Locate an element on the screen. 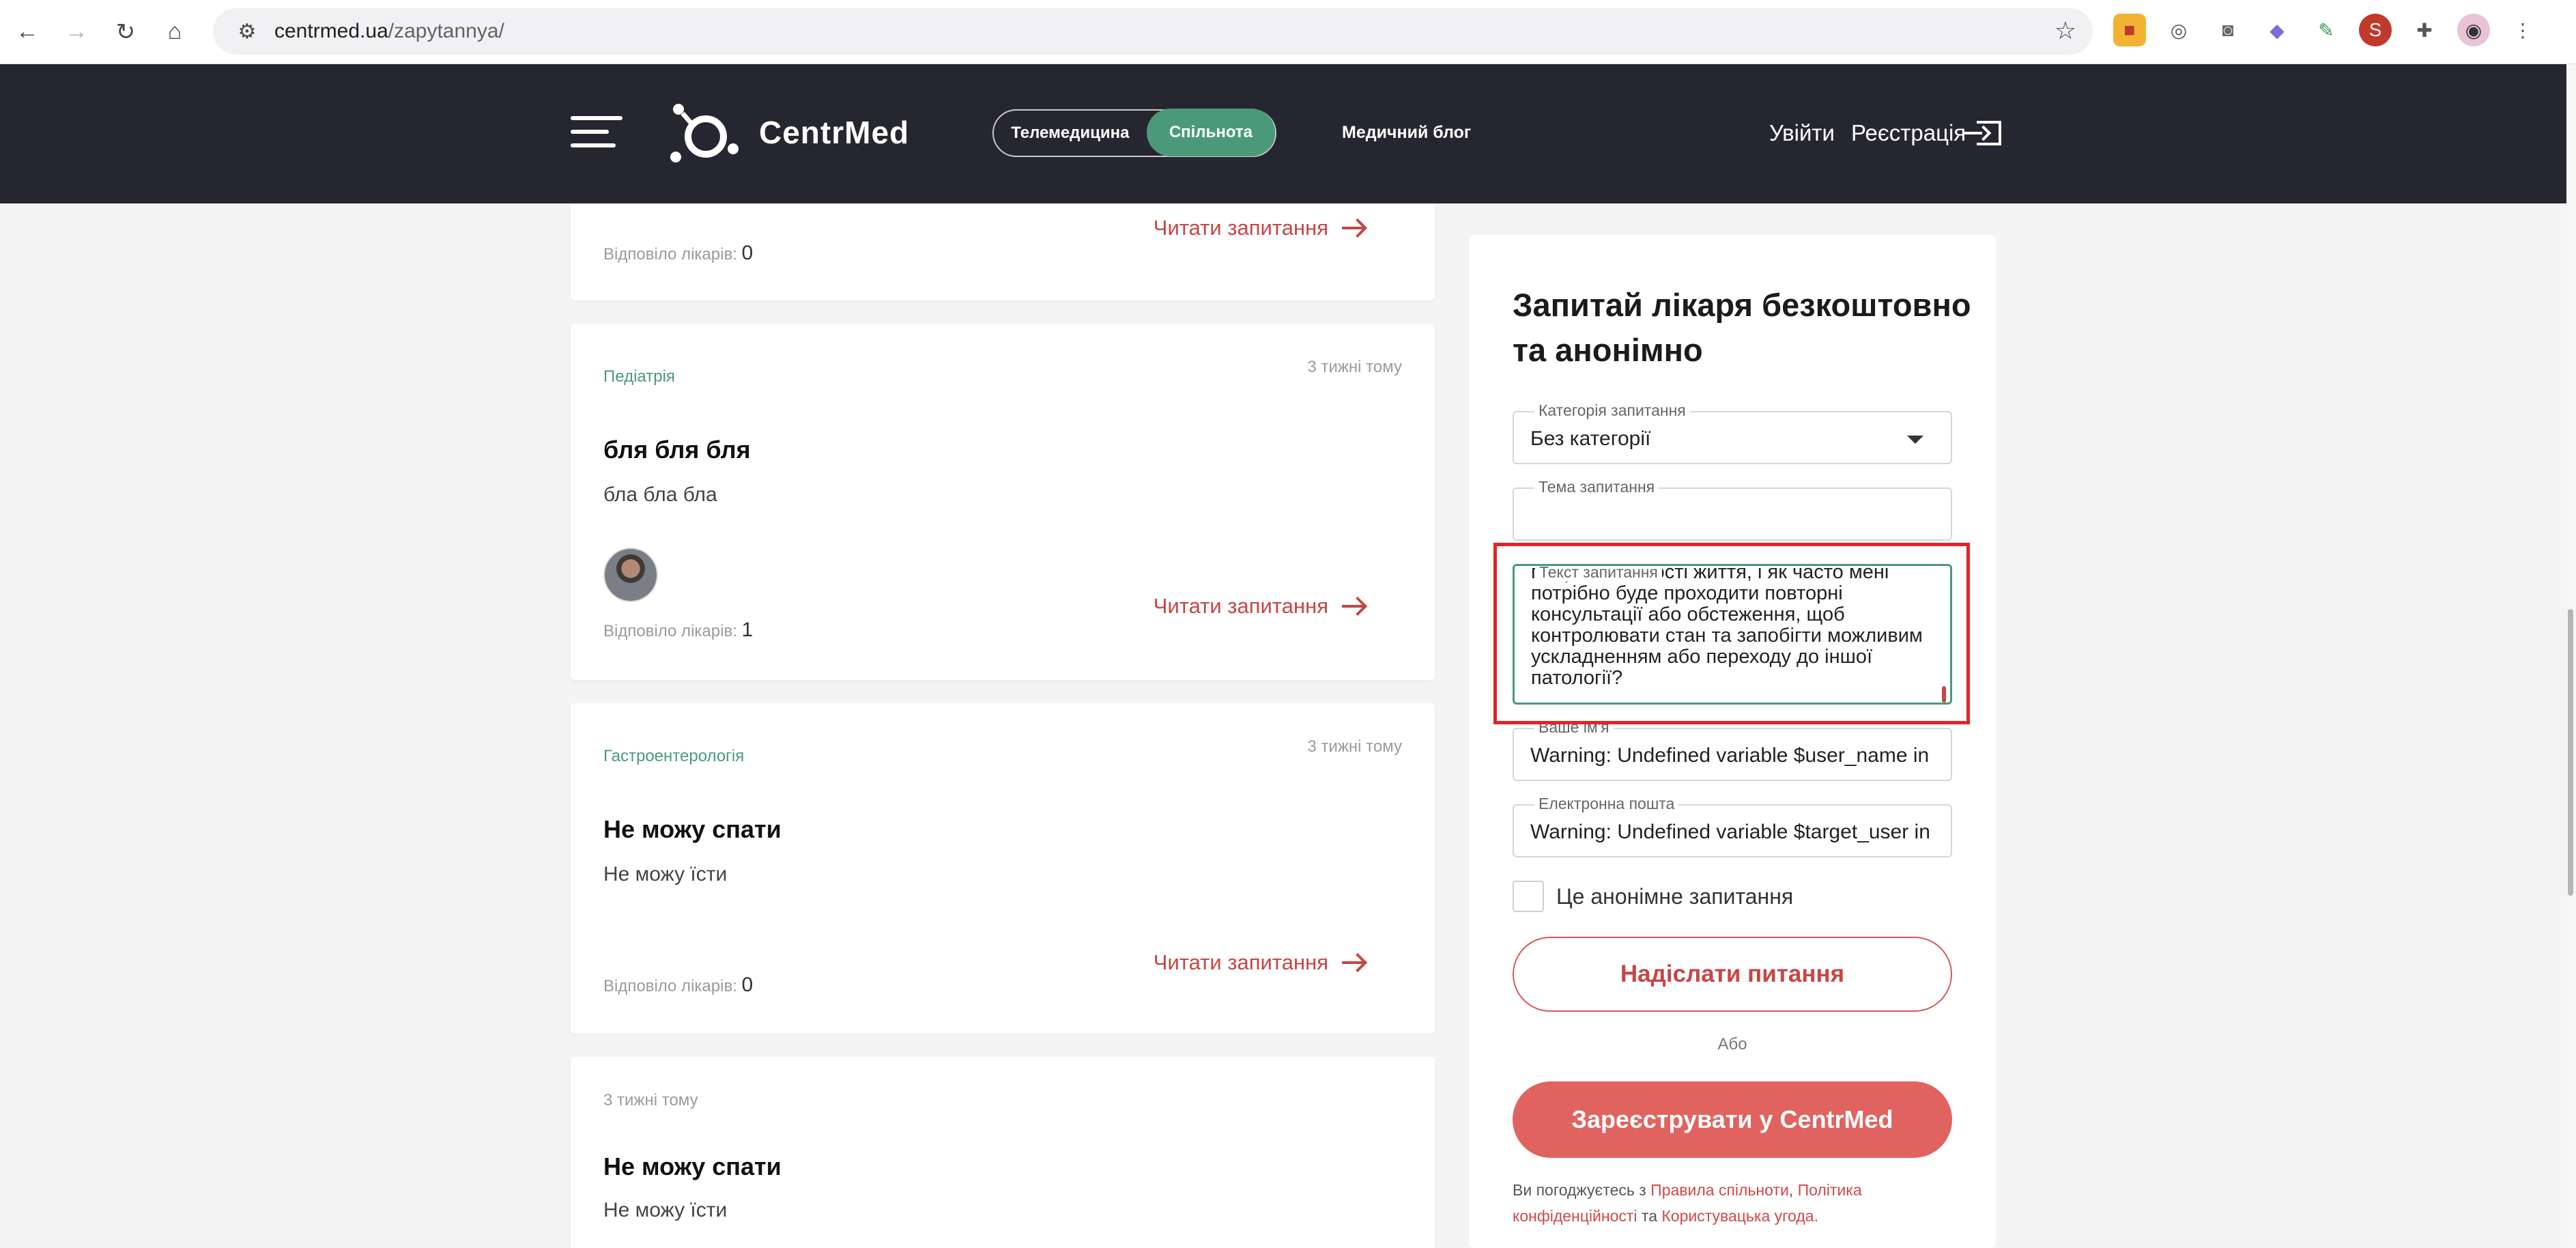 This screenshot has height=1248, width=2576. extension-icon: ◎ is located at coordinates (2178, 30).